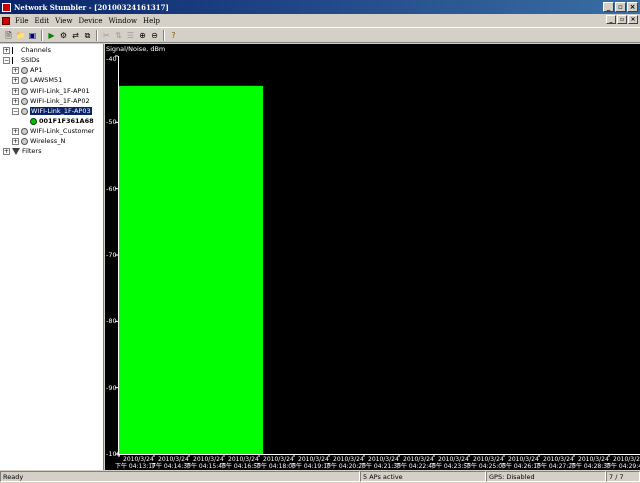 Image resolution: width=640 pixels, height=483 pixels. I want to click on filter-icon, so click(16, 151).